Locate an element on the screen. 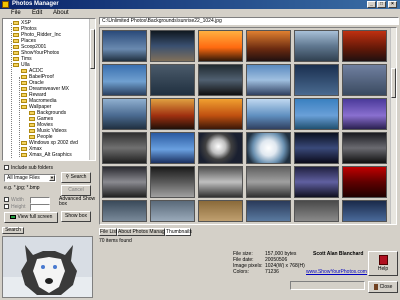  colors-label: Colors: is located at coordinates (241, 272).